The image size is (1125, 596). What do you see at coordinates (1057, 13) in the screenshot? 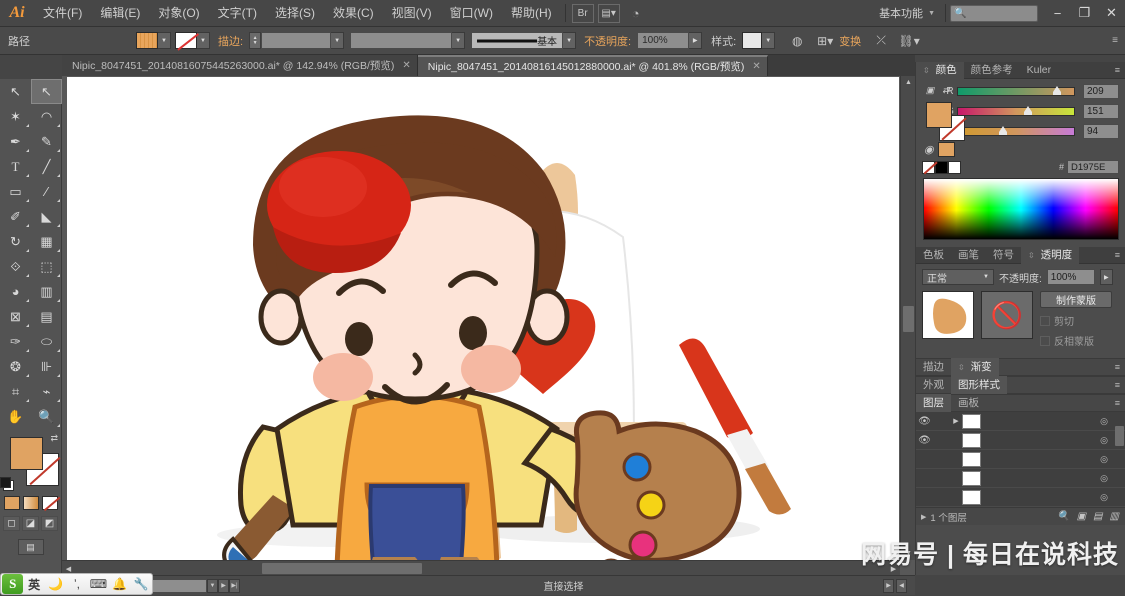
I see `minimize-button: −` at bounding box center [1057, 13].